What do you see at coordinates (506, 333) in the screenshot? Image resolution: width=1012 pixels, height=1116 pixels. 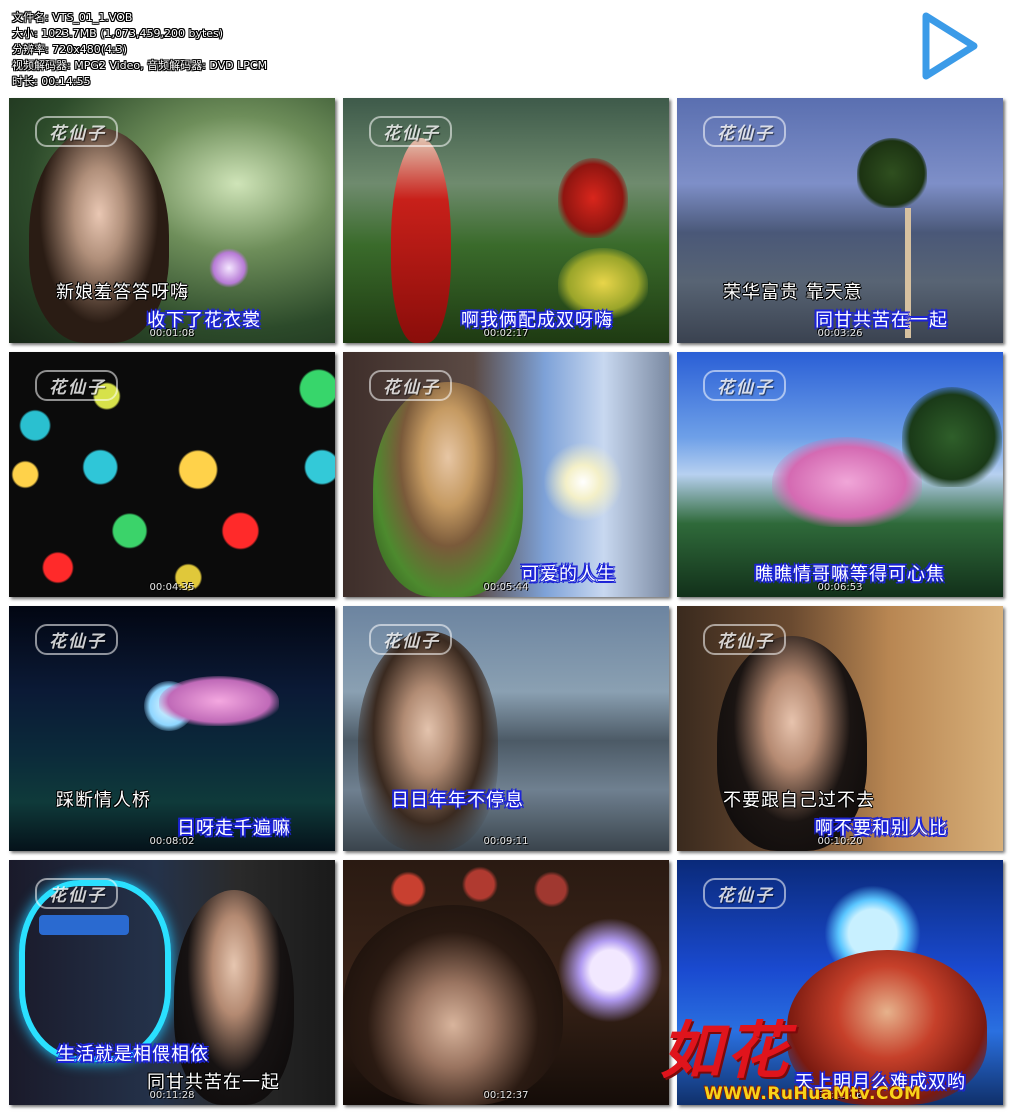 I see `timestamp: 00:02:17` at bounding box center [506, 333].